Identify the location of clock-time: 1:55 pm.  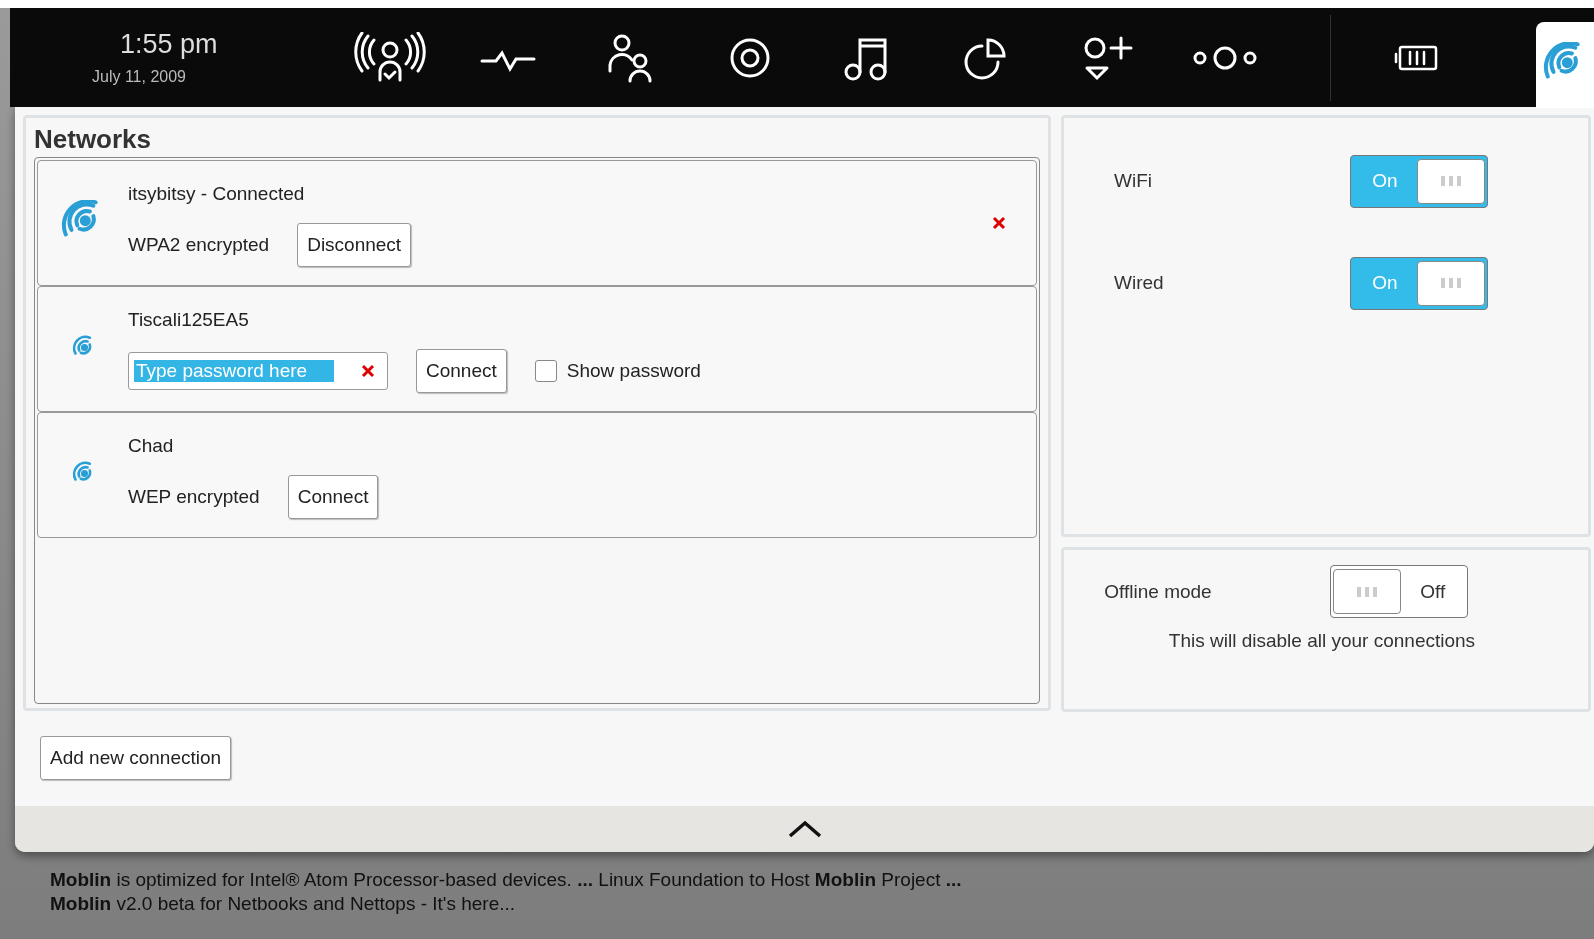
(169, 44).